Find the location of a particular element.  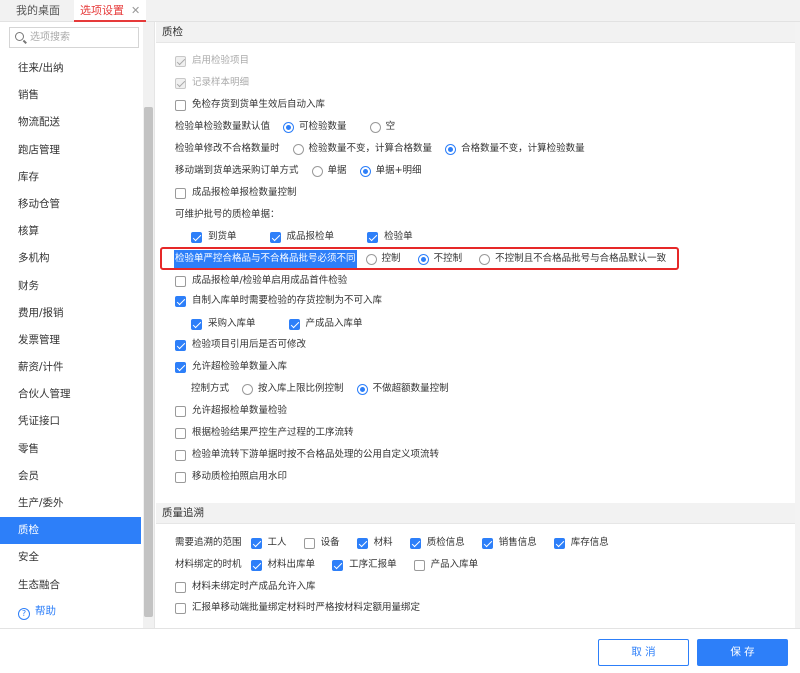

sidebar-scrollbar-thumb is located at coordinates (148, 362).